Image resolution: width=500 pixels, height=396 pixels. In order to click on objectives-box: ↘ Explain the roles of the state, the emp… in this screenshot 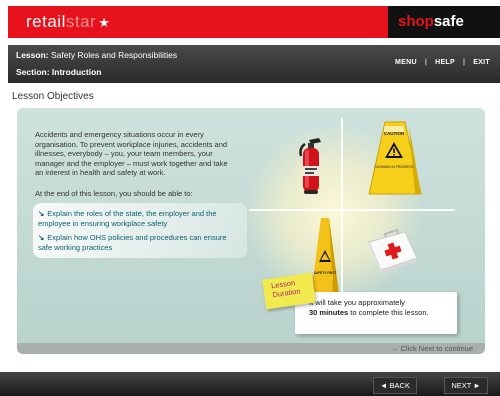, I will do `click(140, 230)`.